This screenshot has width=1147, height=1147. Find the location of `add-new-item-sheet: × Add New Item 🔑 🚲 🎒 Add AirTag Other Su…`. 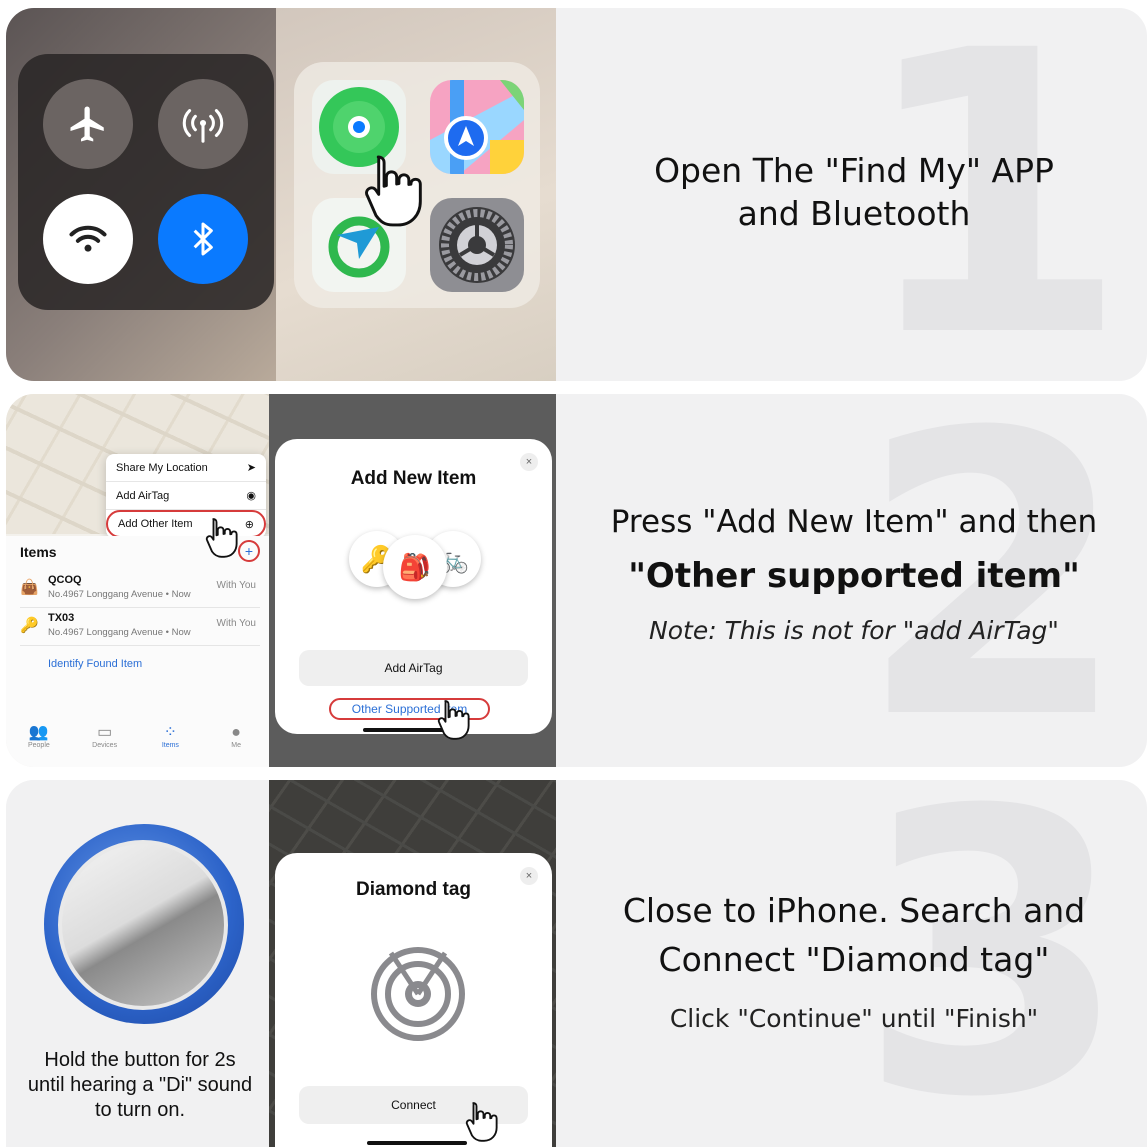

add-new-item-sheet: × Add New Item 🔑 🚲 🎒 Add AirTag Other Su… is located at coordinates (413, 586).